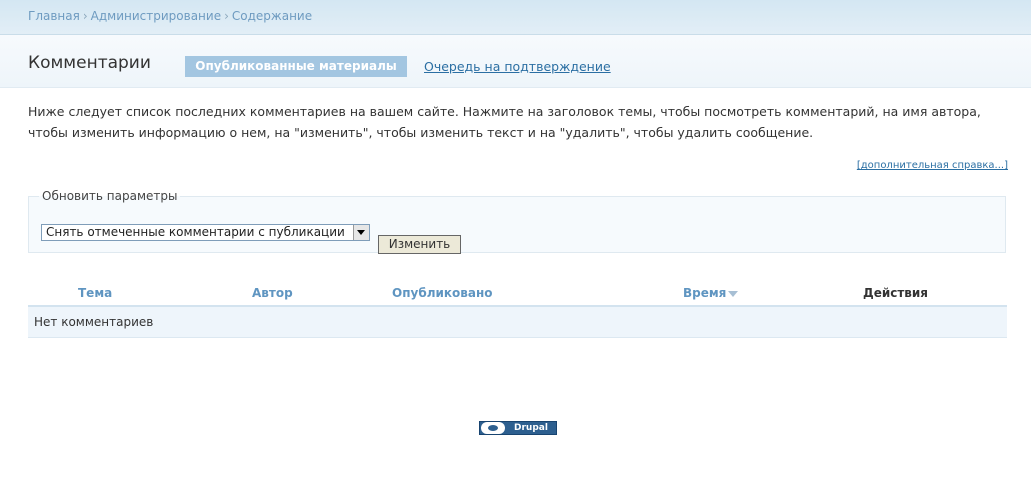  Describe the element at coordinates (140, 294) in the screenshot. I see `column-header-subject: Тема` at that location.